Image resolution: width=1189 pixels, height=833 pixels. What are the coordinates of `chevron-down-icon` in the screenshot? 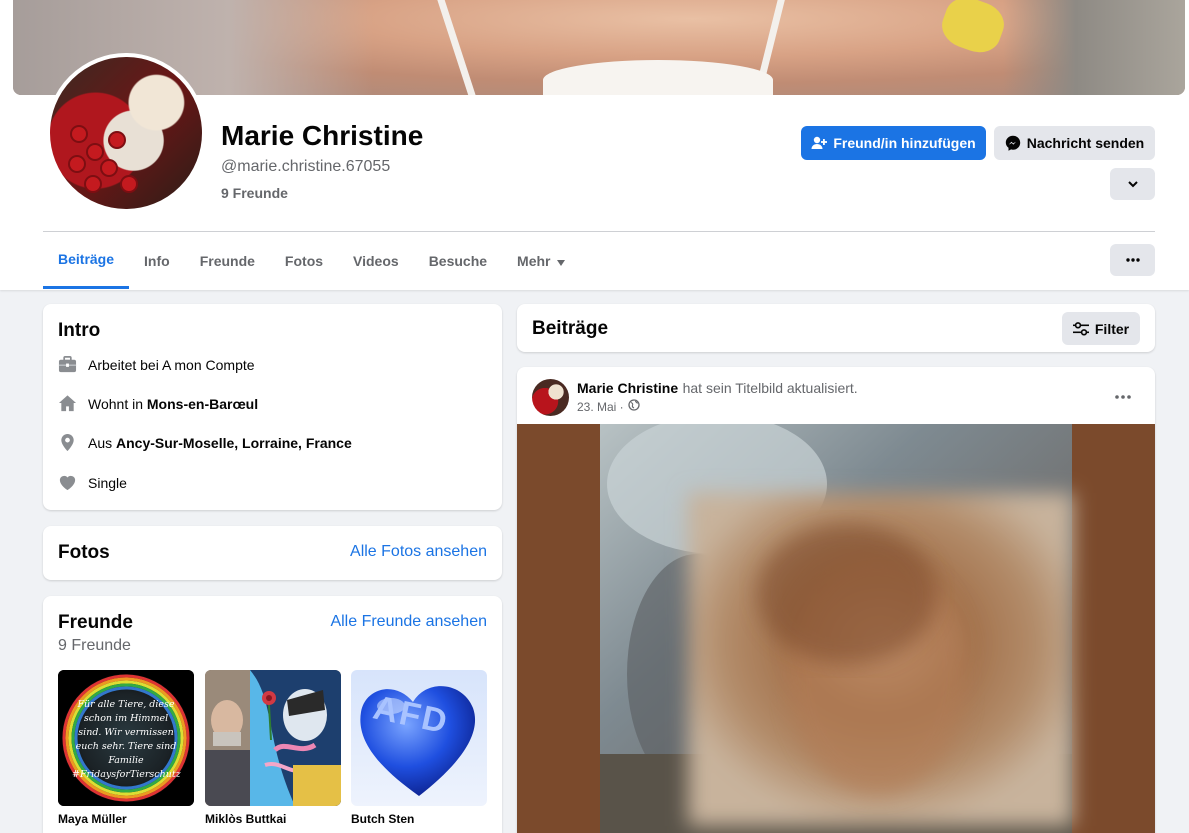 It's located at (1133, 184).